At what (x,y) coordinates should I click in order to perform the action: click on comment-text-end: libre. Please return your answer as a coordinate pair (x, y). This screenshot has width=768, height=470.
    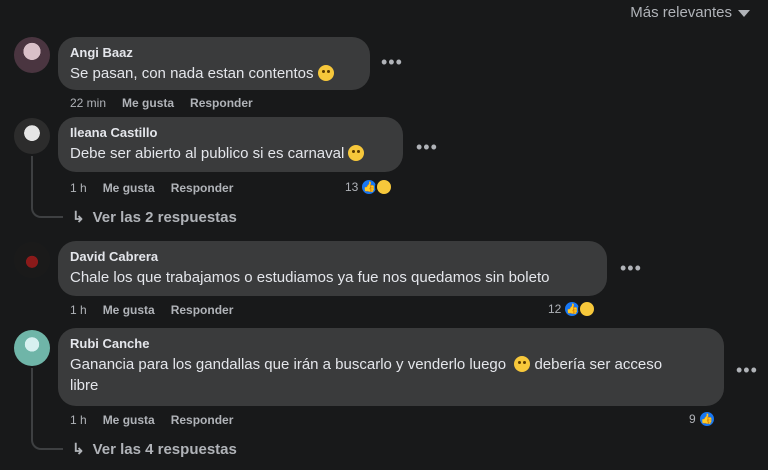
    Looking at the image, I should click on (84, 385).